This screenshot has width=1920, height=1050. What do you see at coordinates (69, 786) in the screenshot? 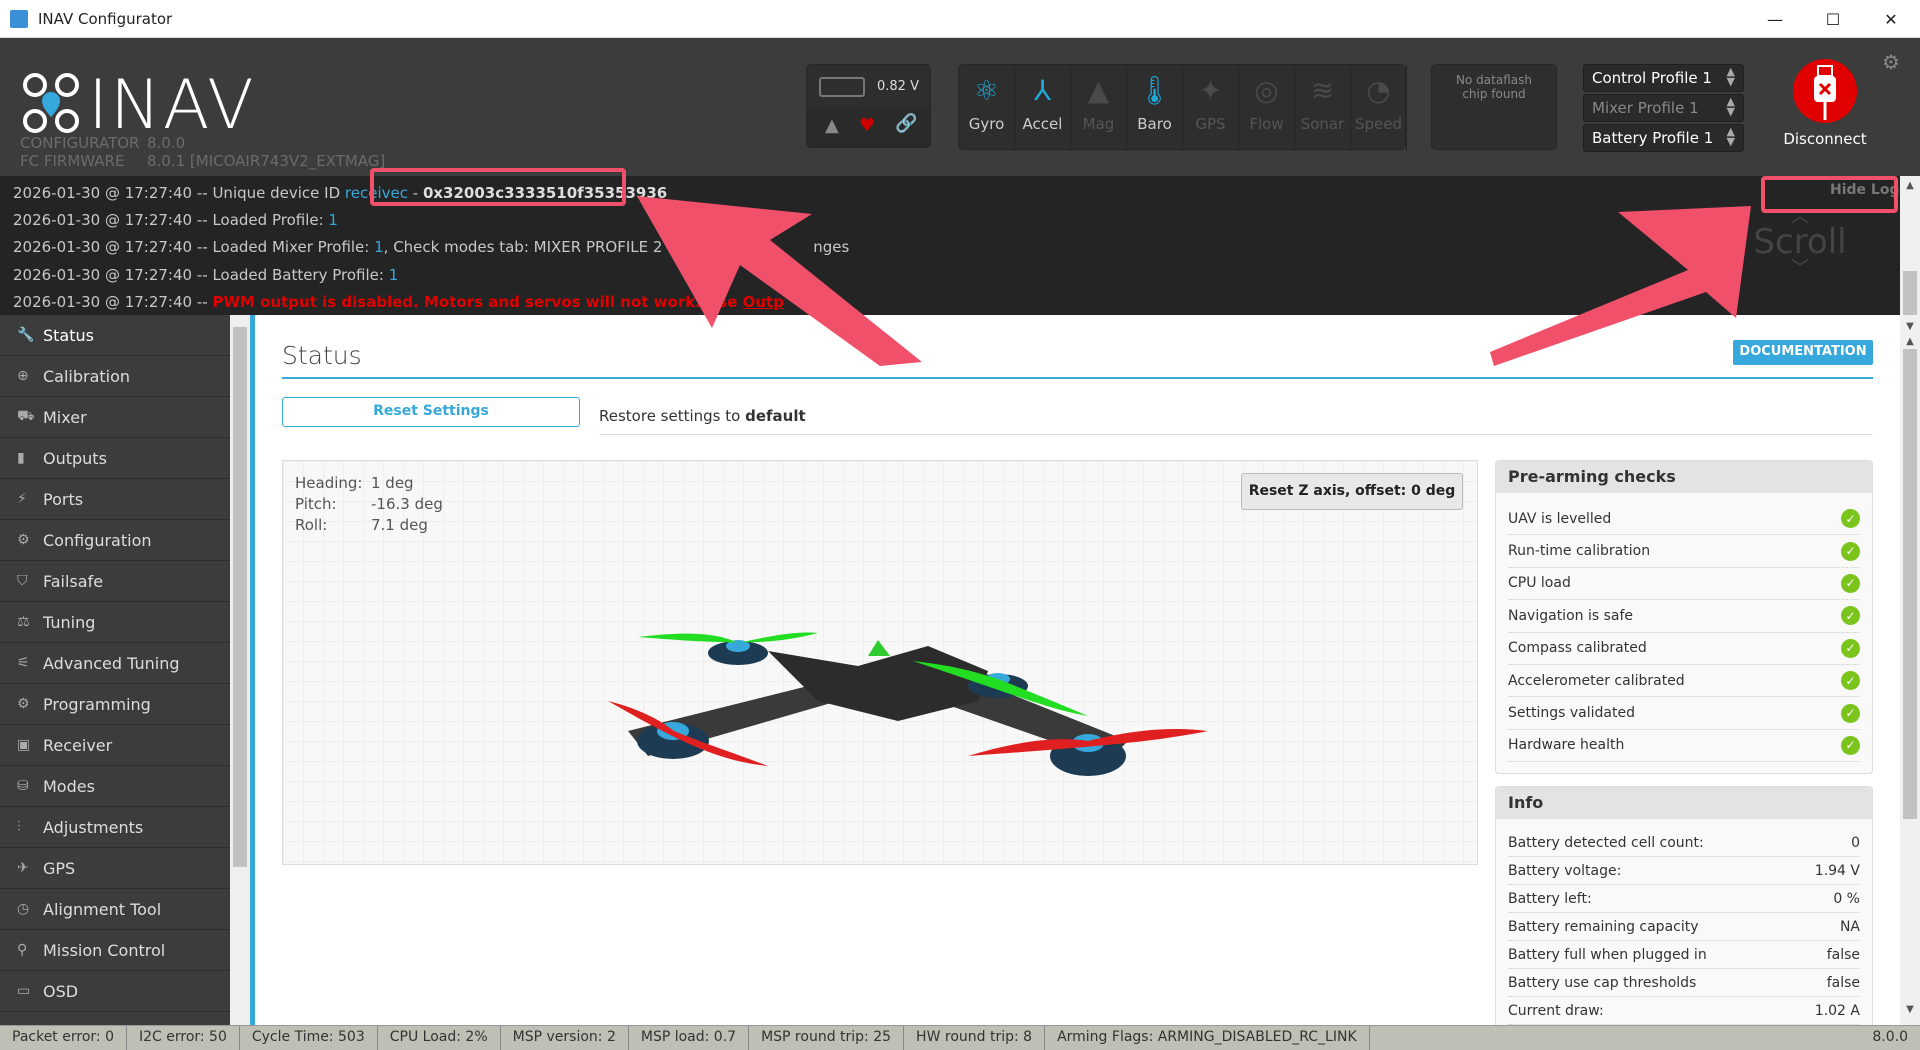
I see `sidebar-item-label: Modes` at bounding box center [69, 786].